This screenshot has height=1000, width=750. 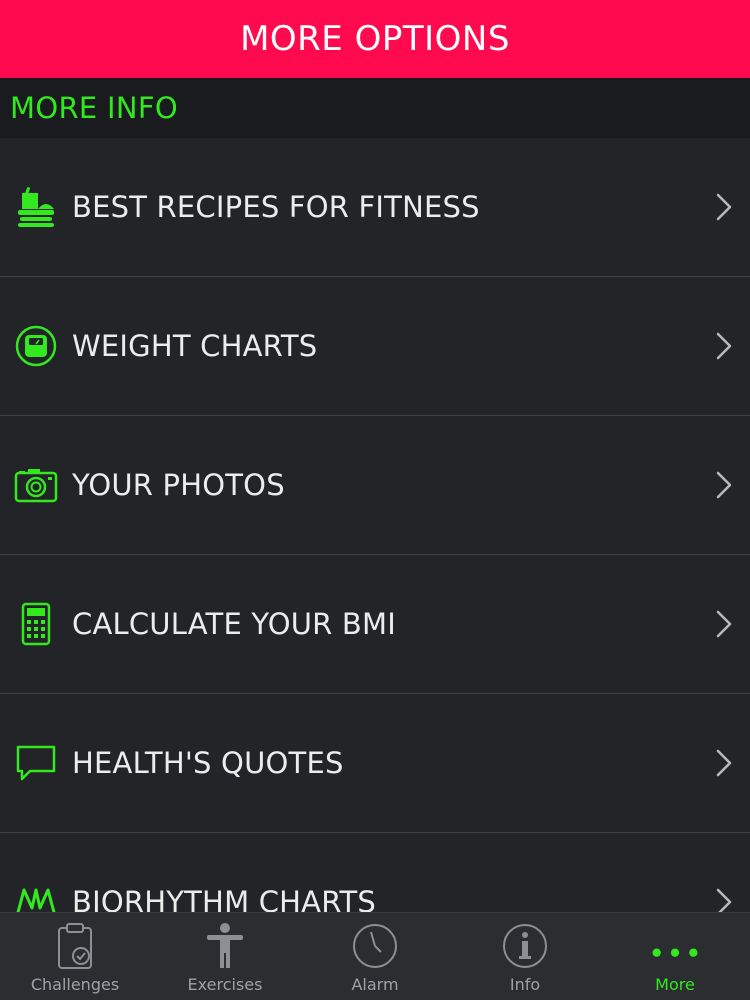 I want to click on camera-icon, so click(x=36, y=485).